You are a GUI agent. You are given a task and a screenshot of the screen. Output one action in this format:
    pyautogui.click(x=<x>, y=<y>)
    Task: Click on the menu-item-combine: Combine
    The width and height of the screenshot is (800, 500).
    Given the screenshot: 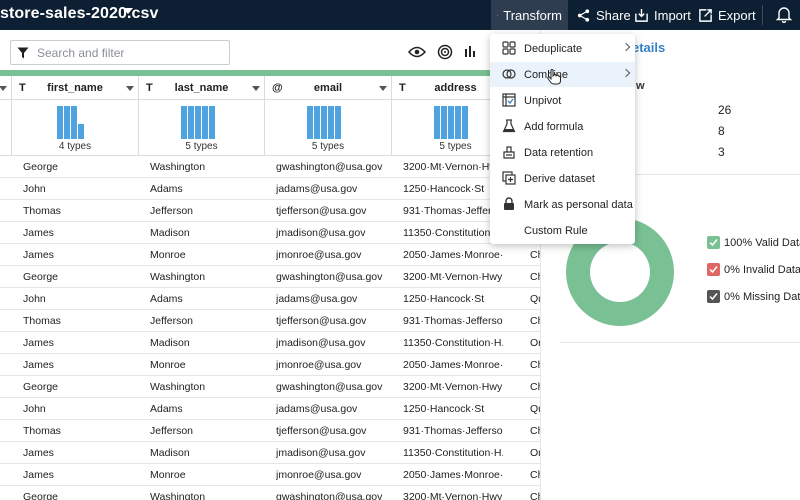 What is the action you would take?
    pyautogui.click(x=562, y=74)
    